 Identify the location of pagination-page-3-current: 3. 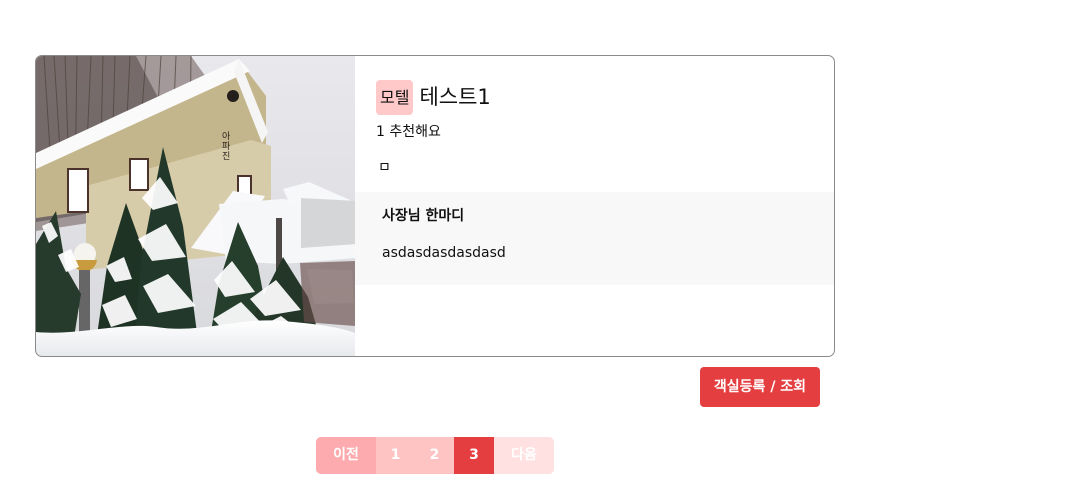
(474, 455).